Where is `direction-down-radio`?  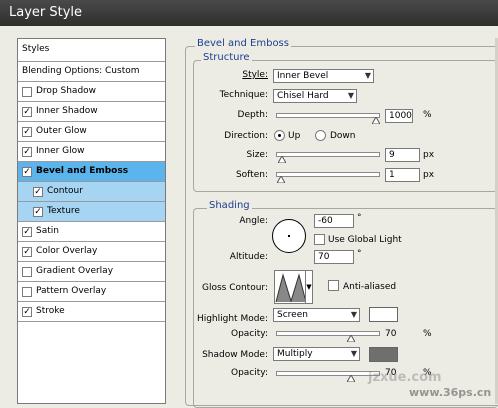 direction-down-radio is located at coordinates (320, 135).